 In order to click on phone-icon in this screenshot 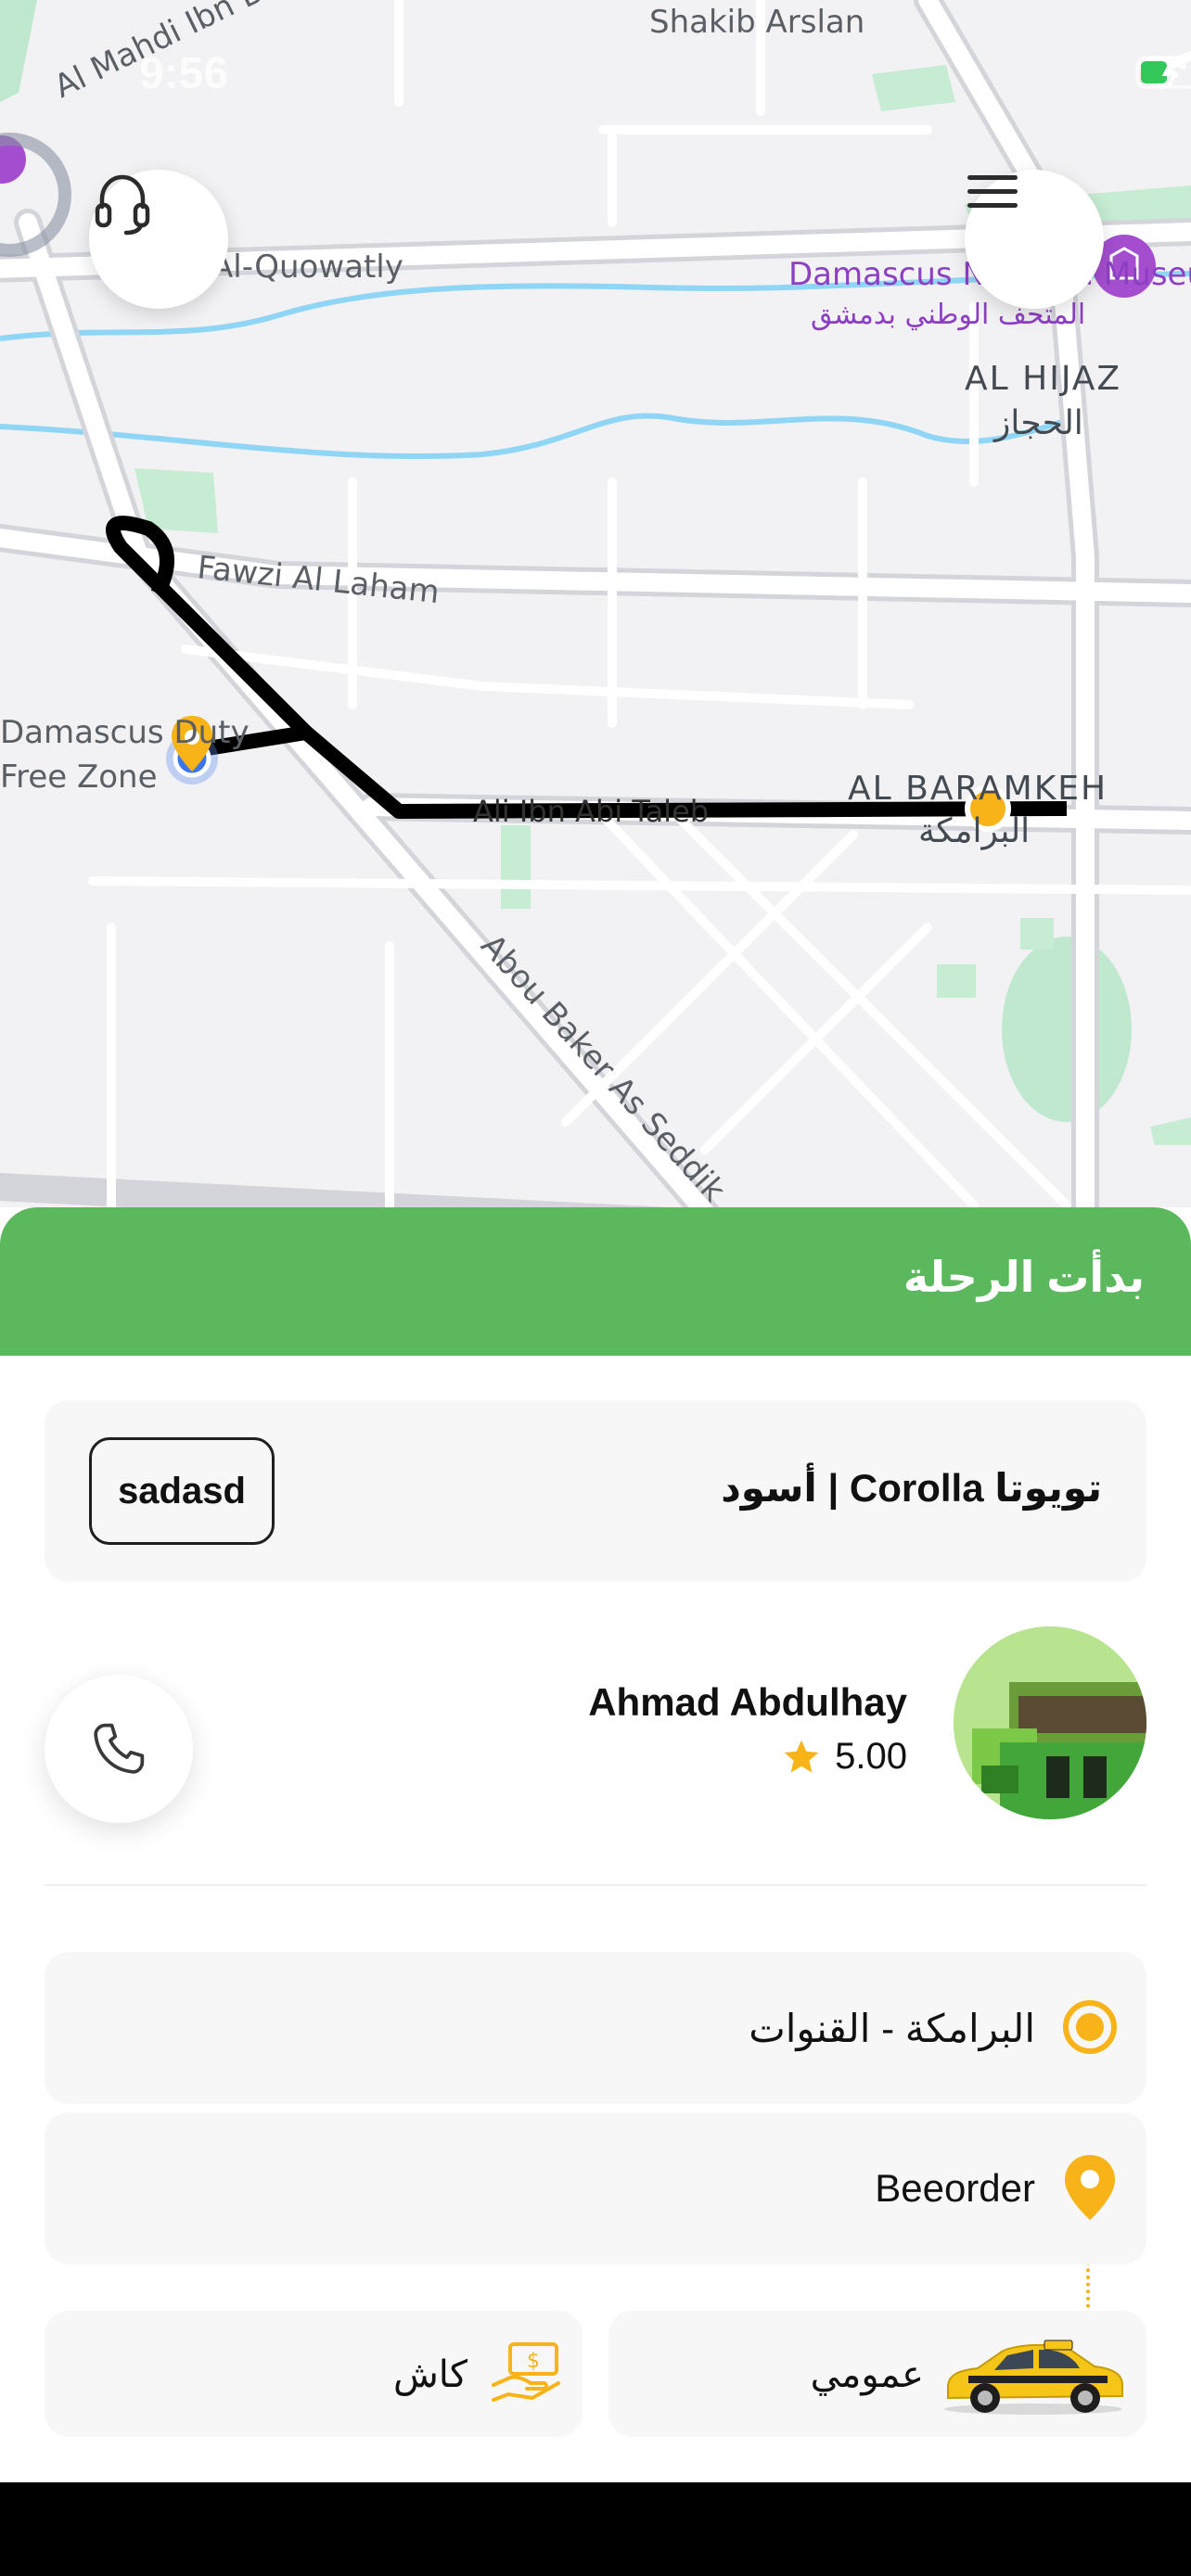, I will do `click(120, 1748)`.